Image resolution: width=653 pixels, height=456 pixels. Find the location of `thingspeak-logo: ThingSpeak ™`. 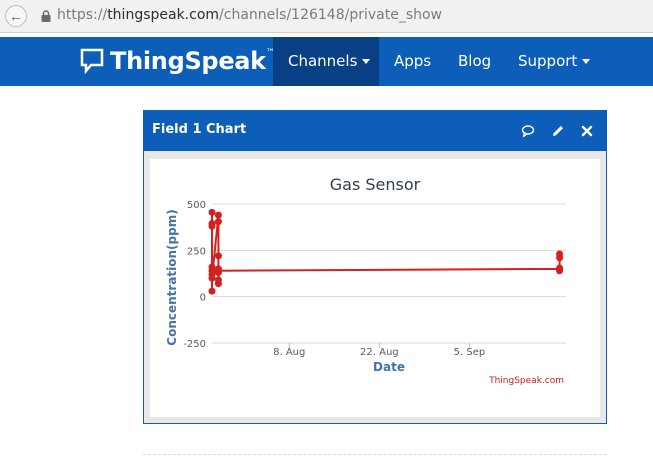

thingspeak-logo: ThingSpeak ™ is located at coordinates (177, 61).